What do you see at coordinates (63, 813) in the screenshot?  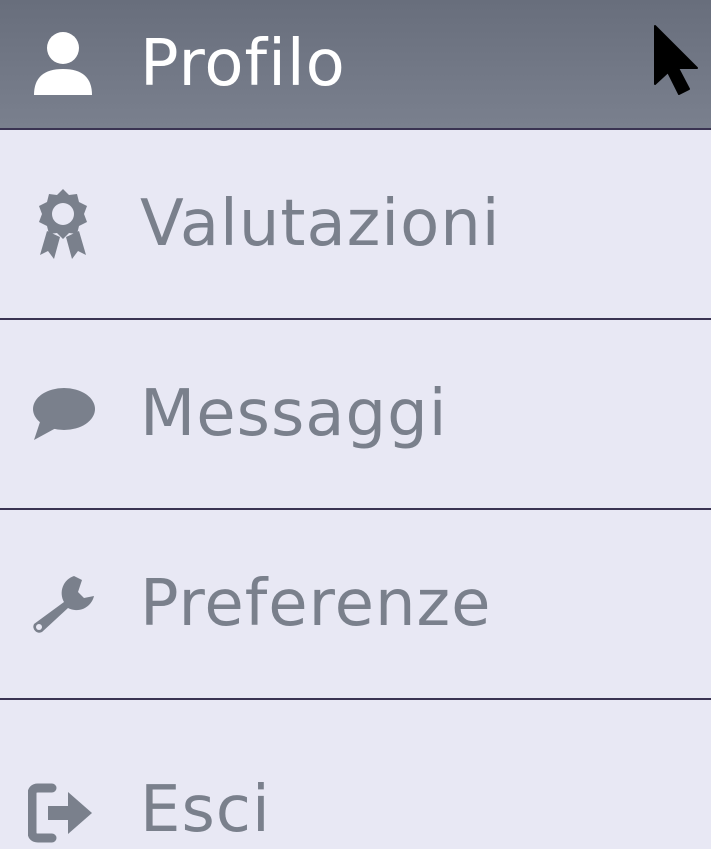 I see `sign-out-icon` at bounding box center [63, 813].